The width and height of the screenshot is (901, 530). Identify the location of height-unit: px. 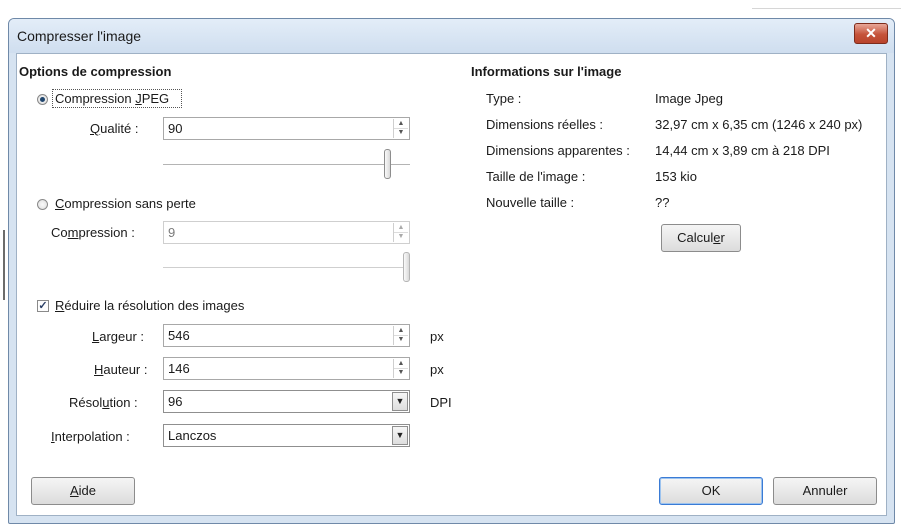
(437, 369).